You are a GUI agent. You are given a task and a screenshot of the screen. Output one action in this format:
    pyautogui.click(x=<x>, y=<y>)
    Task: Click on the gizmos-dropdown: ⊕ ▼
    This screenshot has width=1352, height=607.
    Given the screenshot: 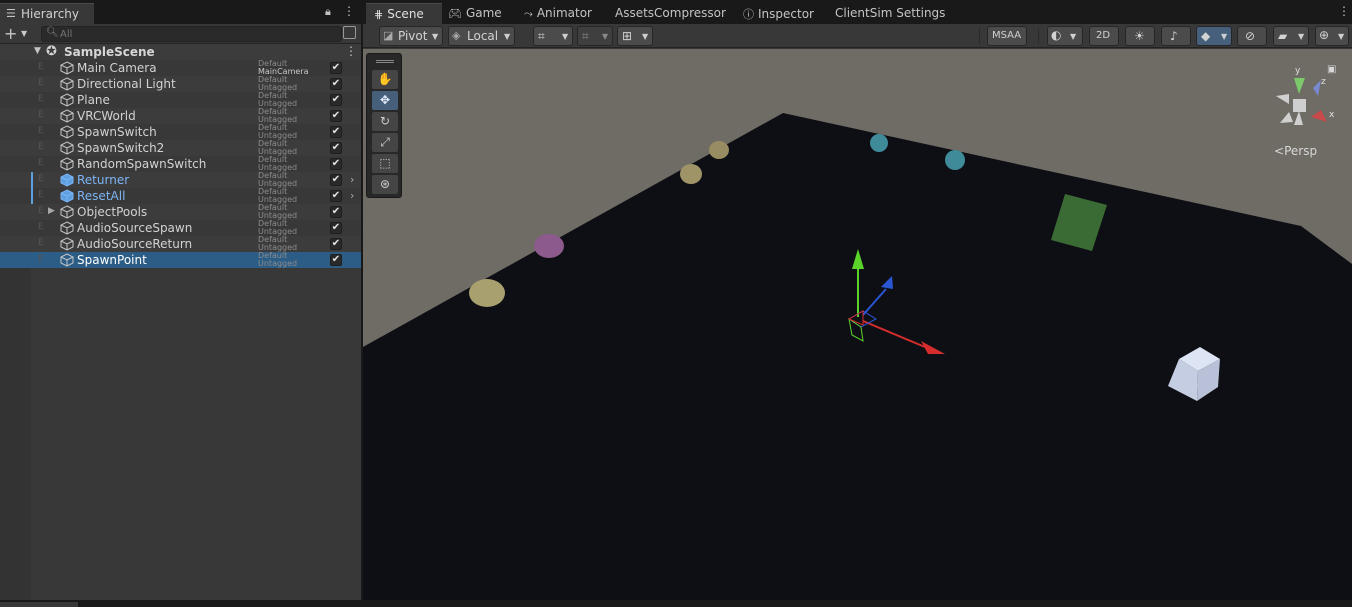 What is the action you would take?
    pyautogui.click(x=1332, y=36)
    